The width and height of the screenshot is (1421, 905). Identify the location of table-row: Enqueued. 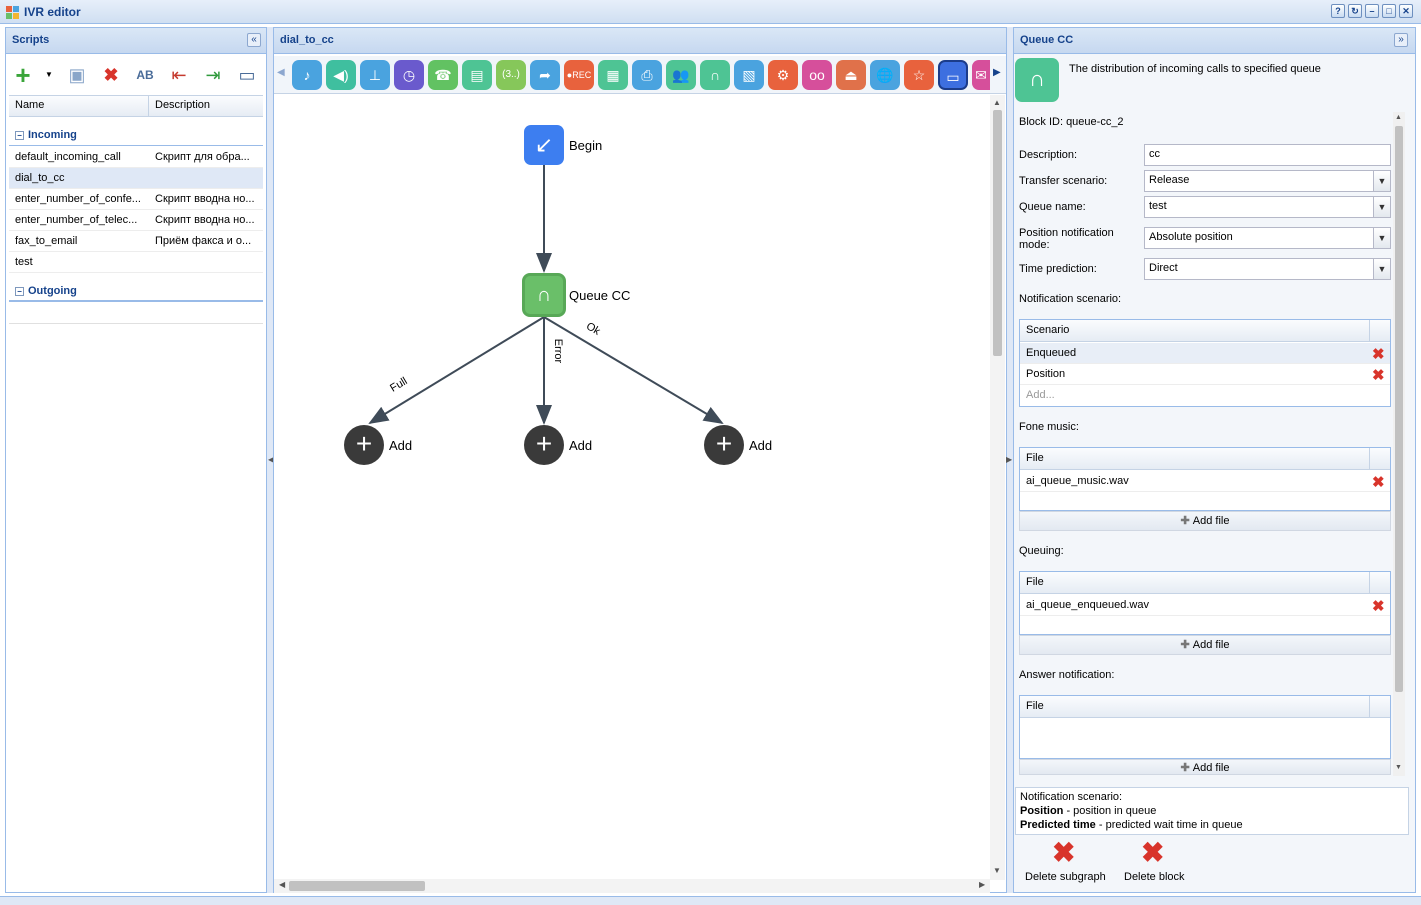
(1205, 353).